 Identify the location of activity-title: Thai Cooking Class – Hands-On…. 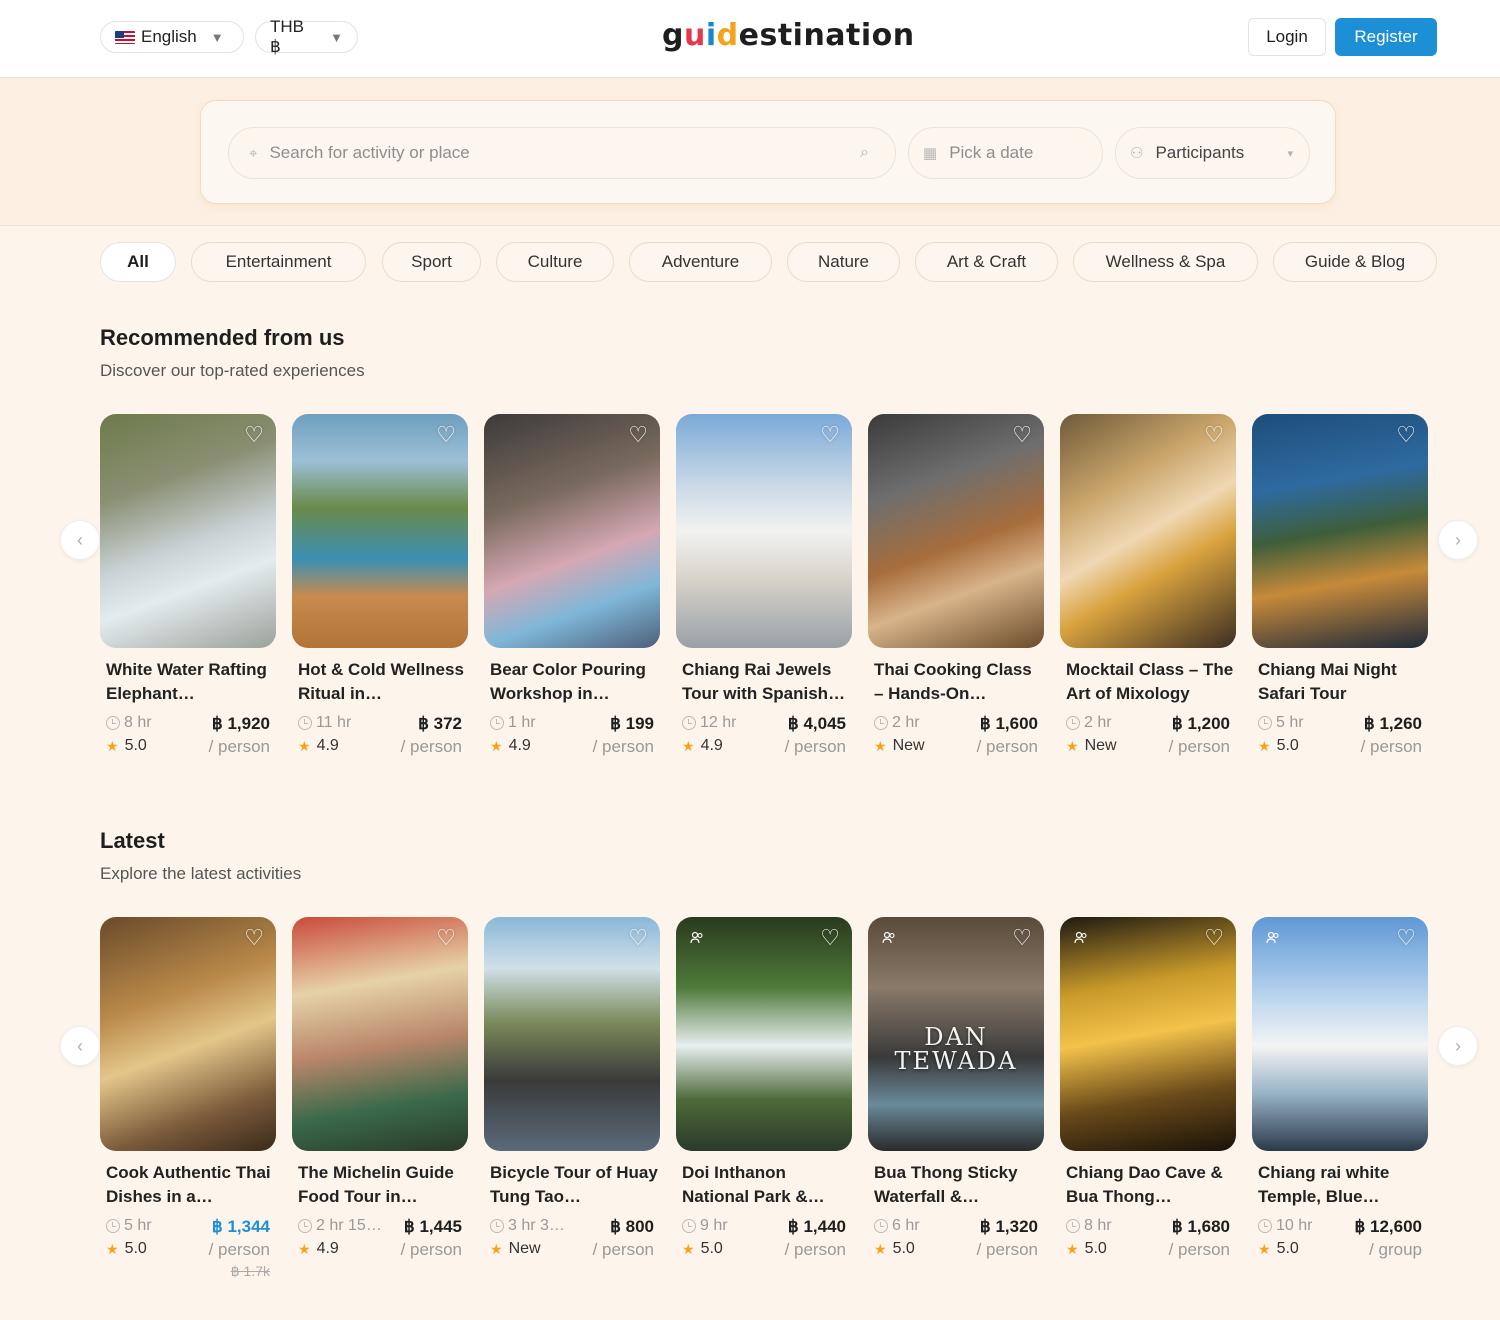
(958, 682).